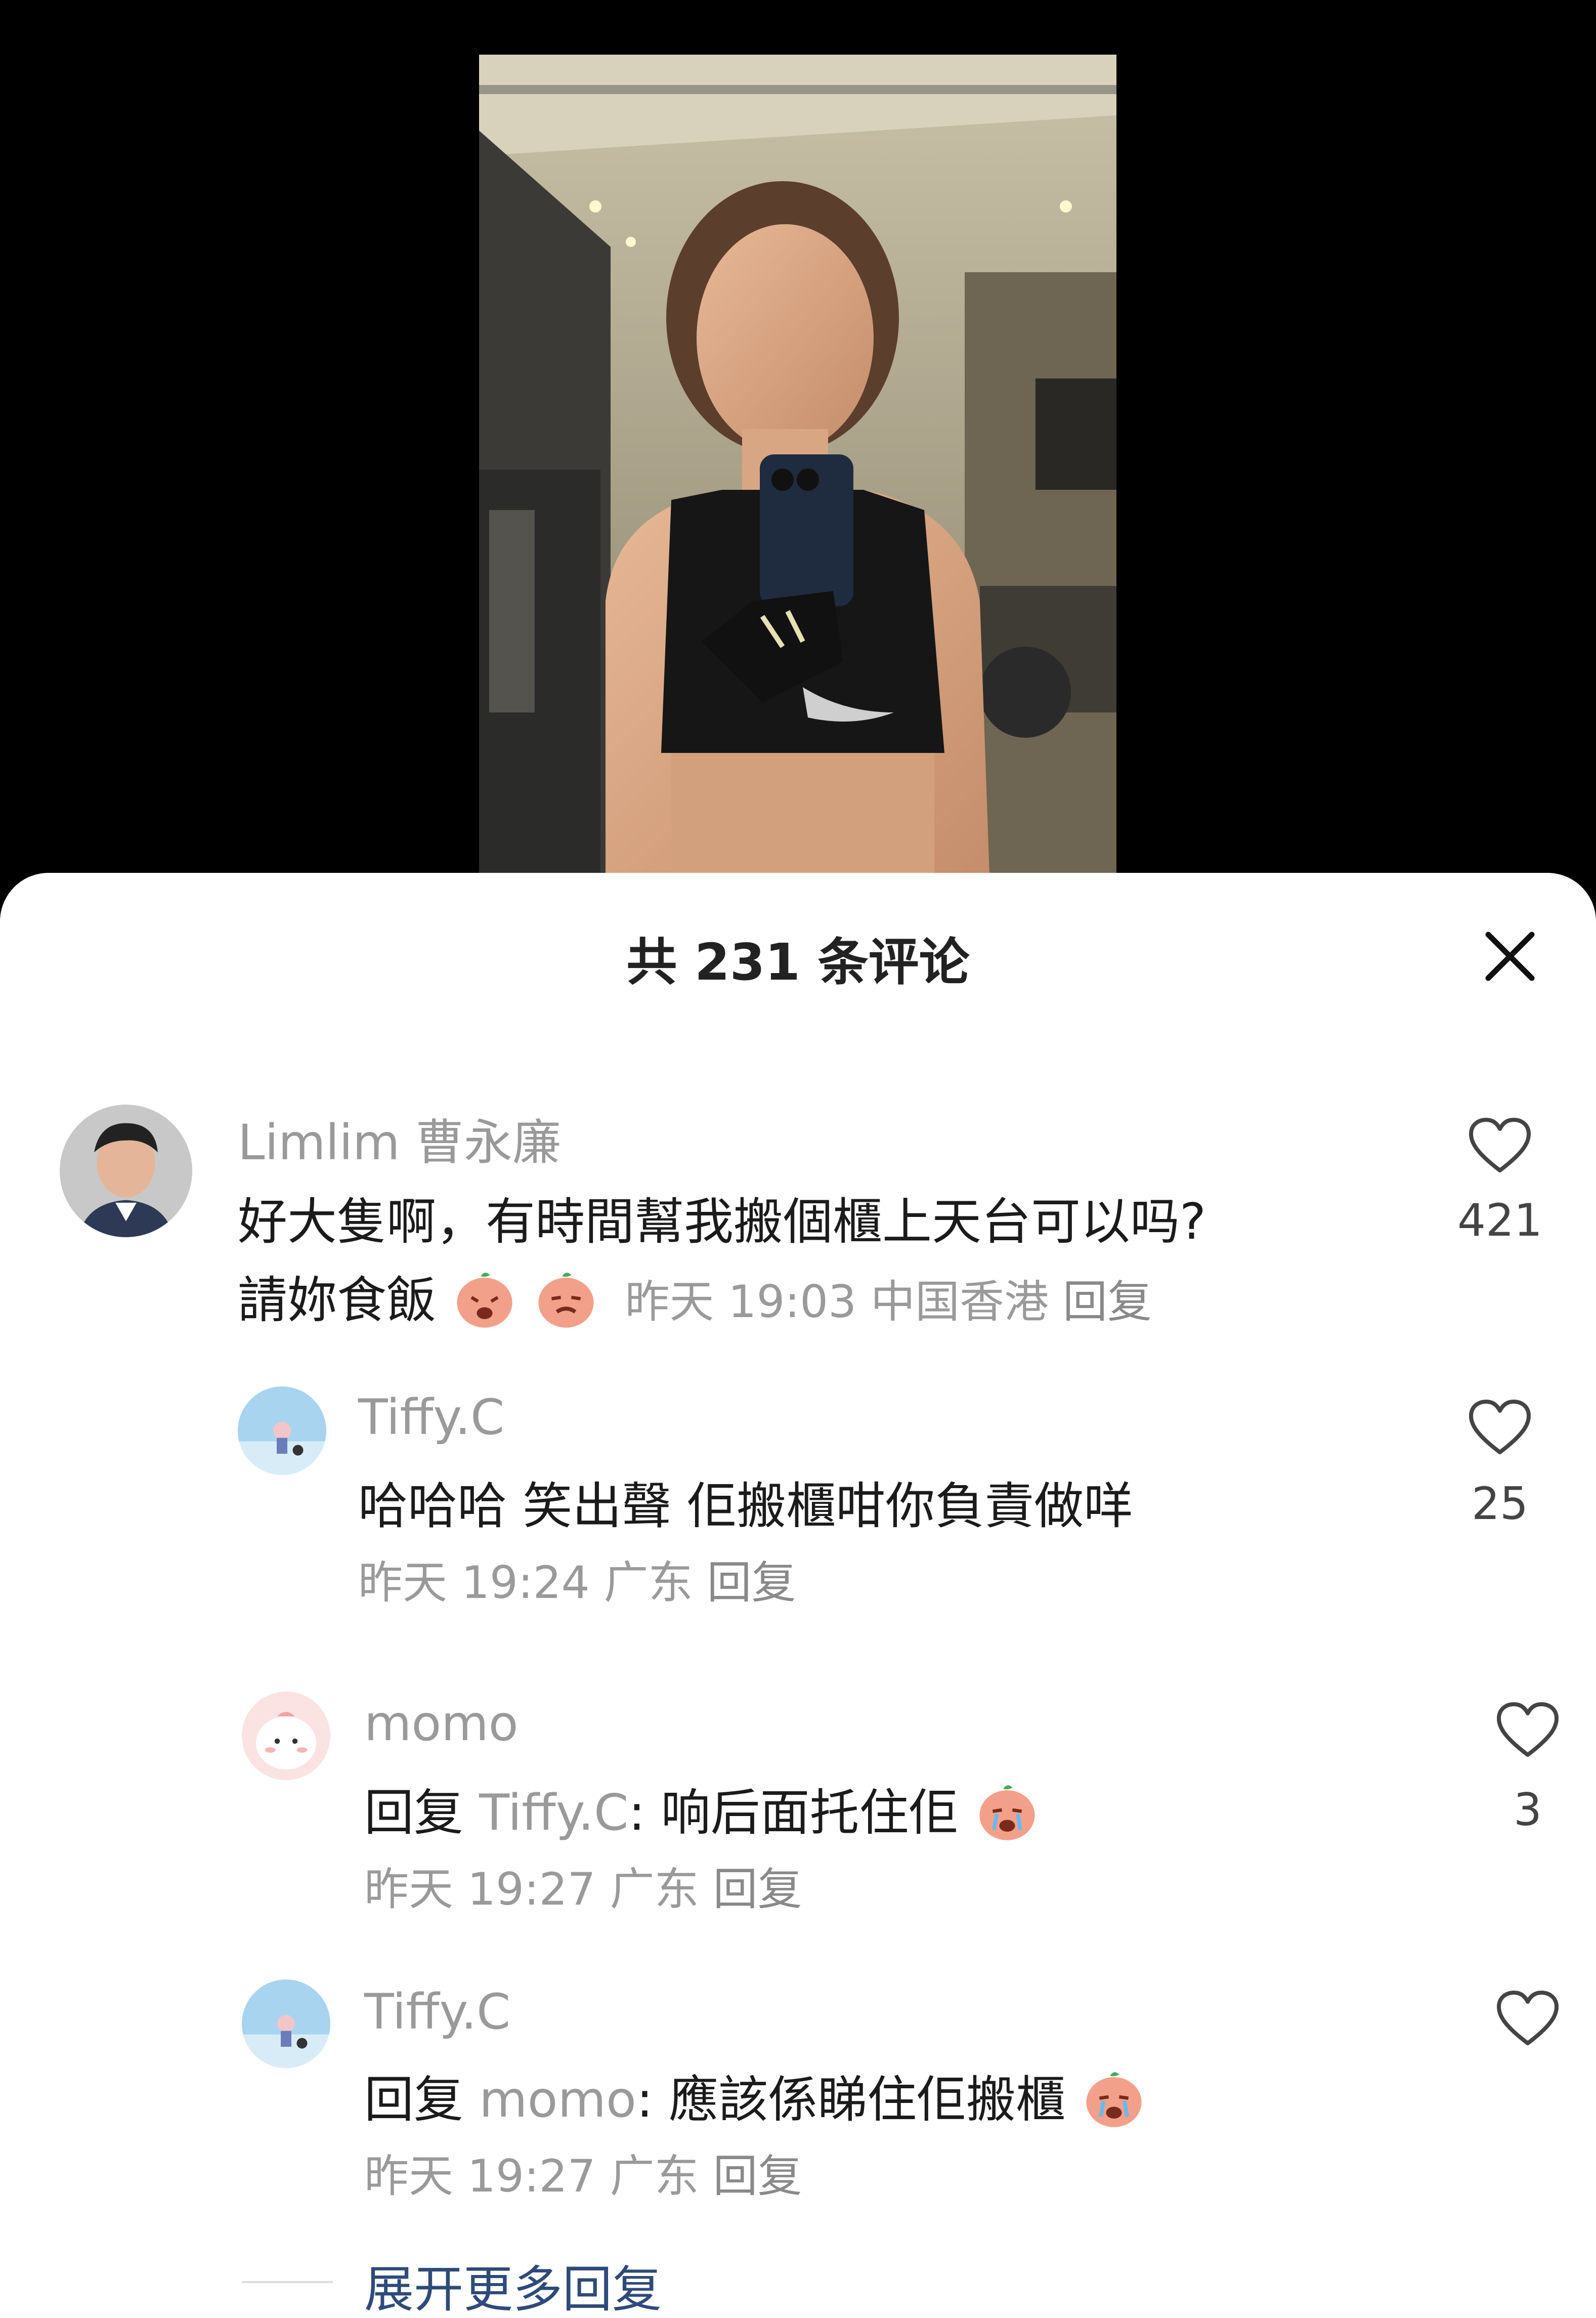 The height and width of the screenshot is (2318, 1596). I want to click on comment-time: 昨天 19:24, so click(474, 1582).